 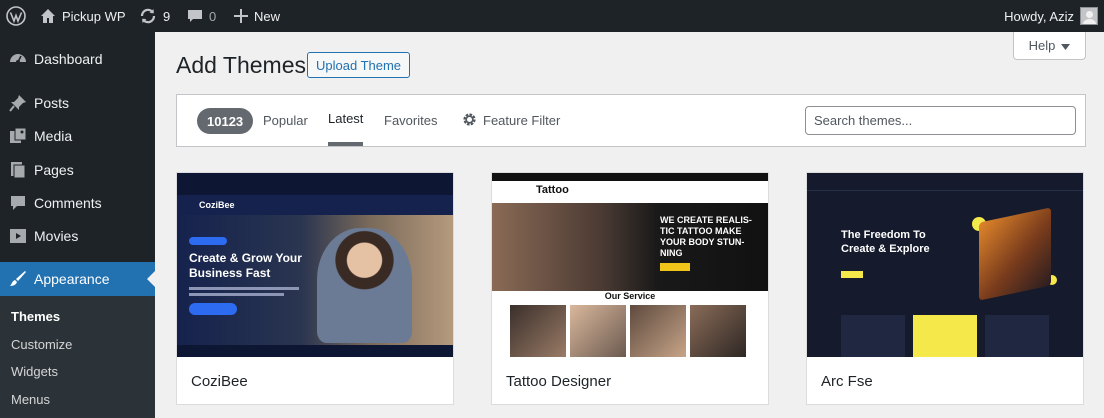 I want to click on pin-icon, so click(x=18, y=103).